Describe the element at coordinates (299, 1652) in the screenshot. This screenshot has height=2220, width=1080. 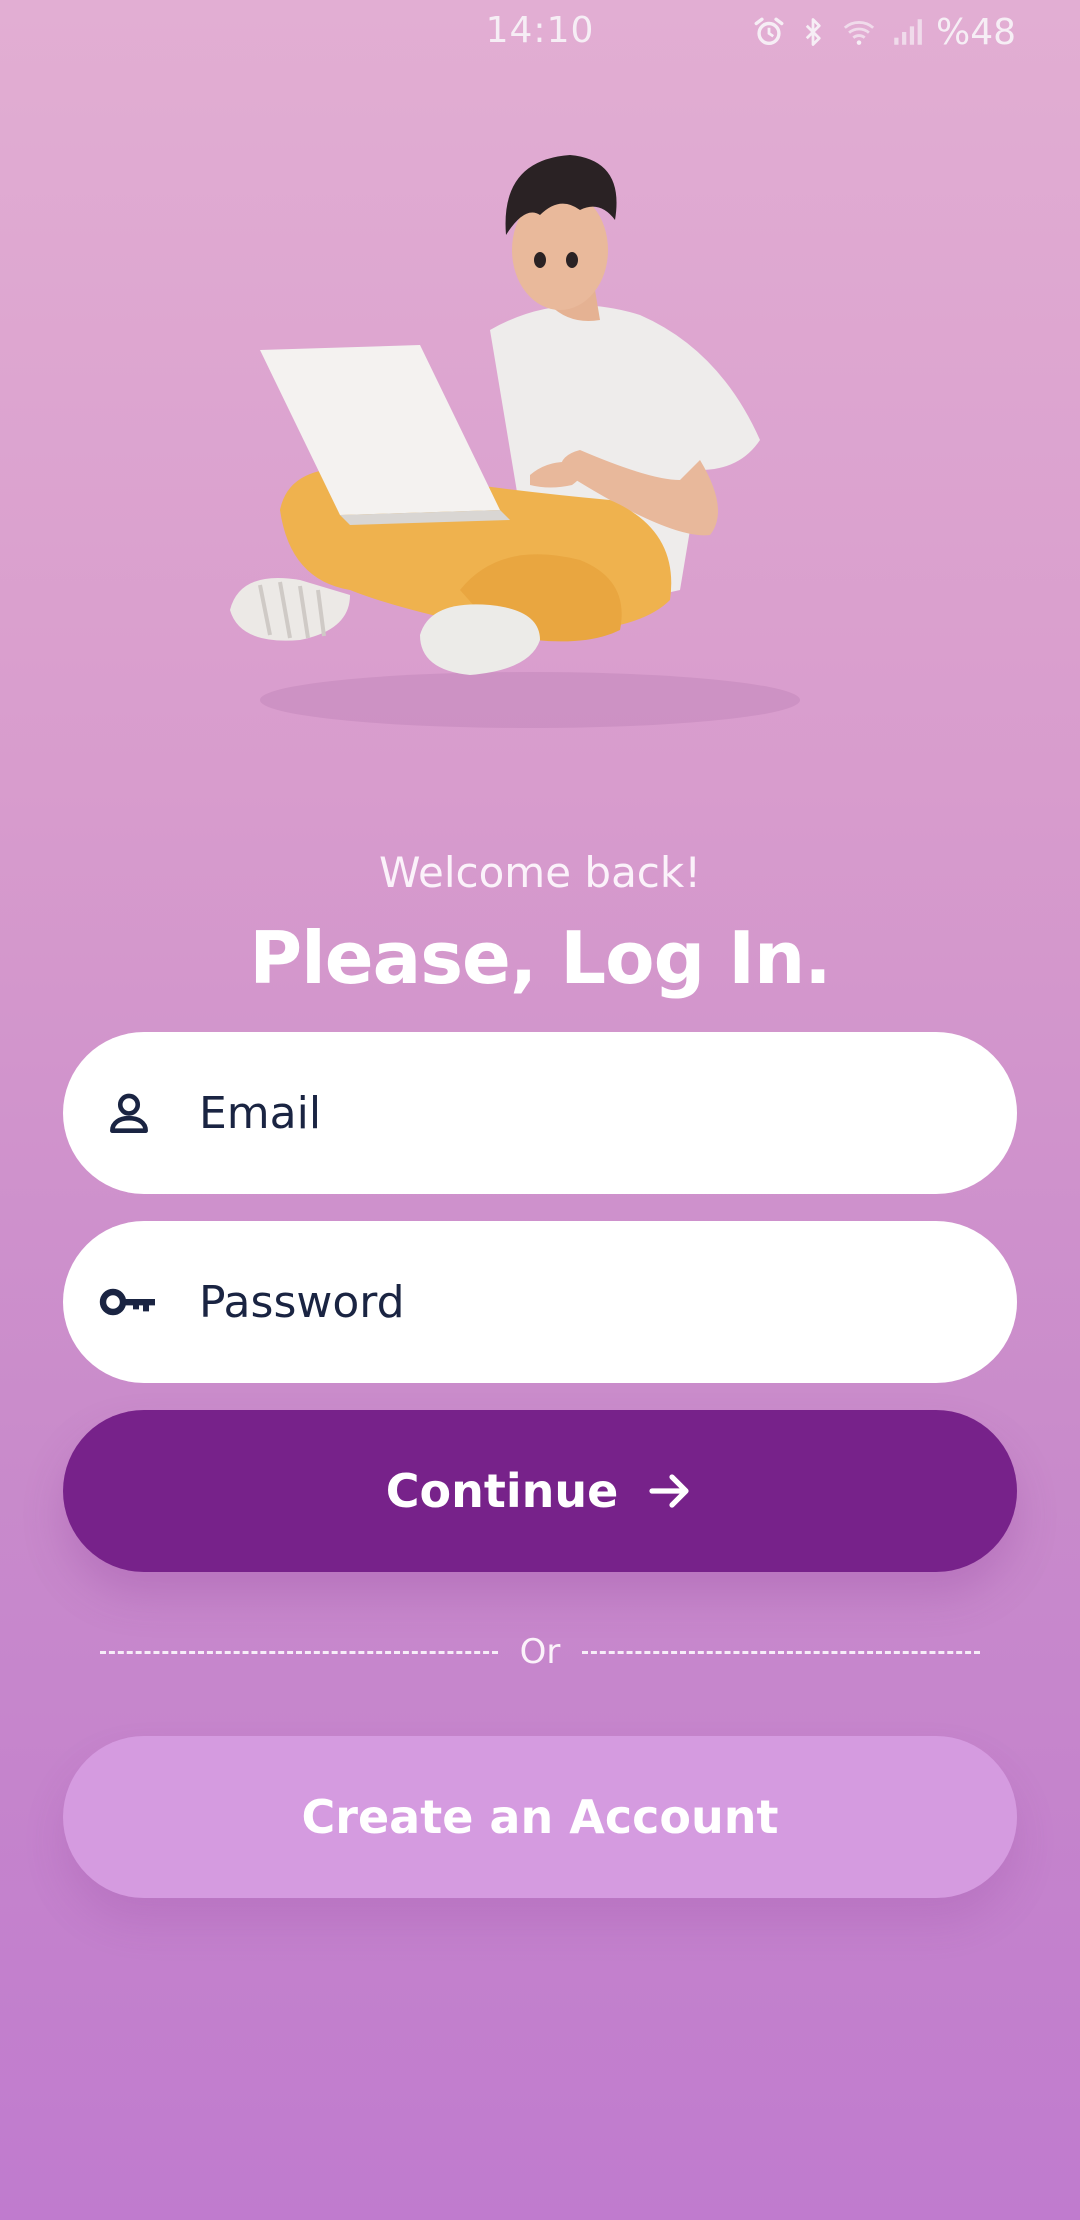
I see `divider-line-left` at that location.